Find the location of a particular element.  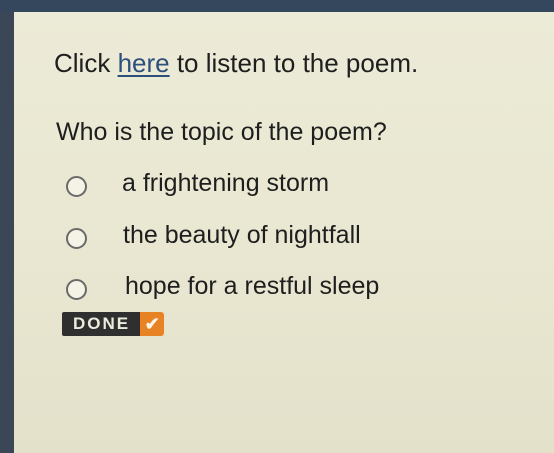

option-label: the beauty of nightfall is located at coordinates (242, 235).